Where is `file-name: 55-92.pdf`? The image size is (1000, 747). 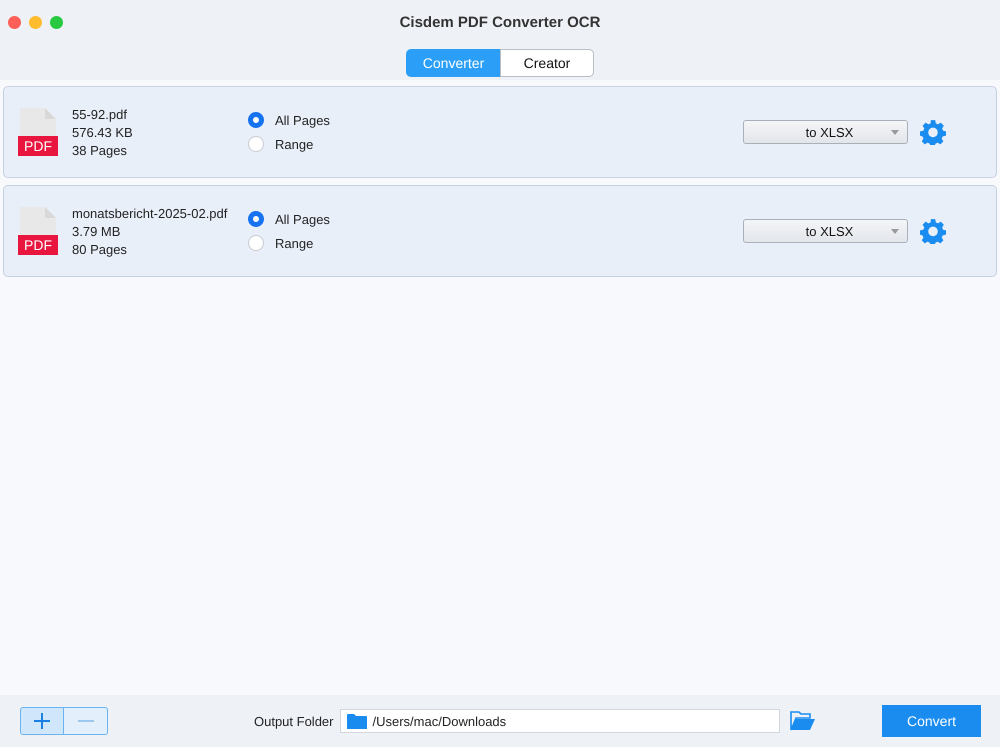 file-name: 55-92.pdf is located at coordinates (100, 114).